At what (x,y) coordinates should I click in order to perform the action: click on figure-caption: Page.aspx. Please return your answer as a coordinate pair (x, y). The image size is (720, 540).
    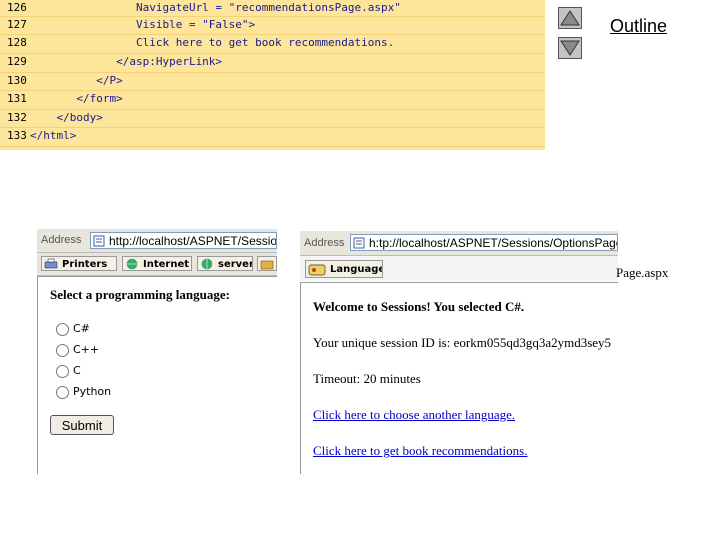
    Looking at the image, I should click on (642, 272).